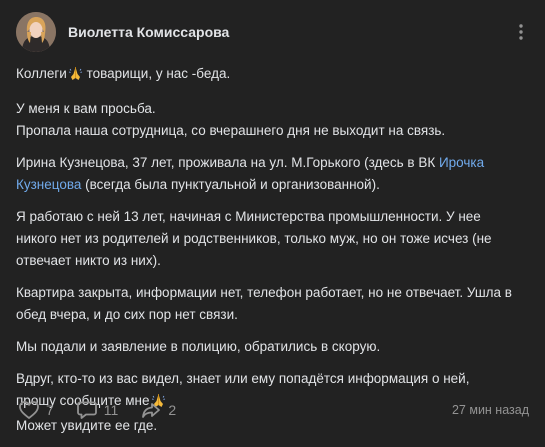  I want to click on post-time: 27 мин назад, so click(490, 410).